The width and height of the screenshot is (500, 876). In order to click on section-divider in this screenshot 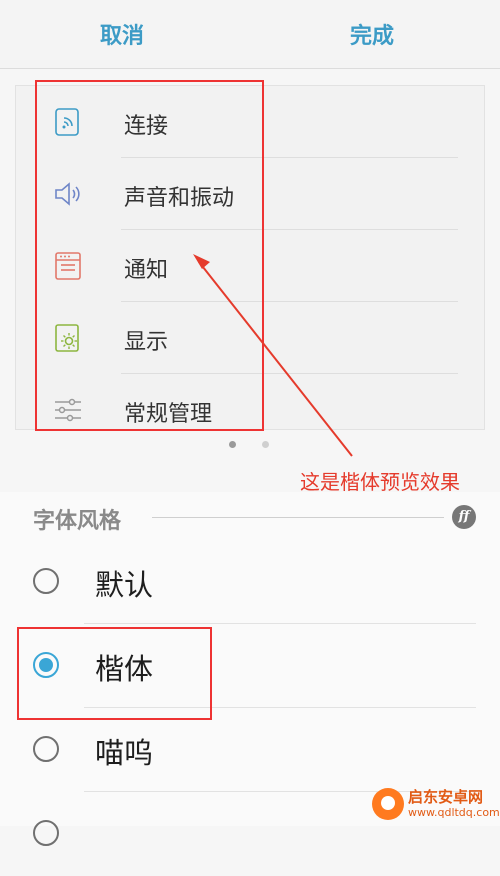, I will do `click(298, 517)`.